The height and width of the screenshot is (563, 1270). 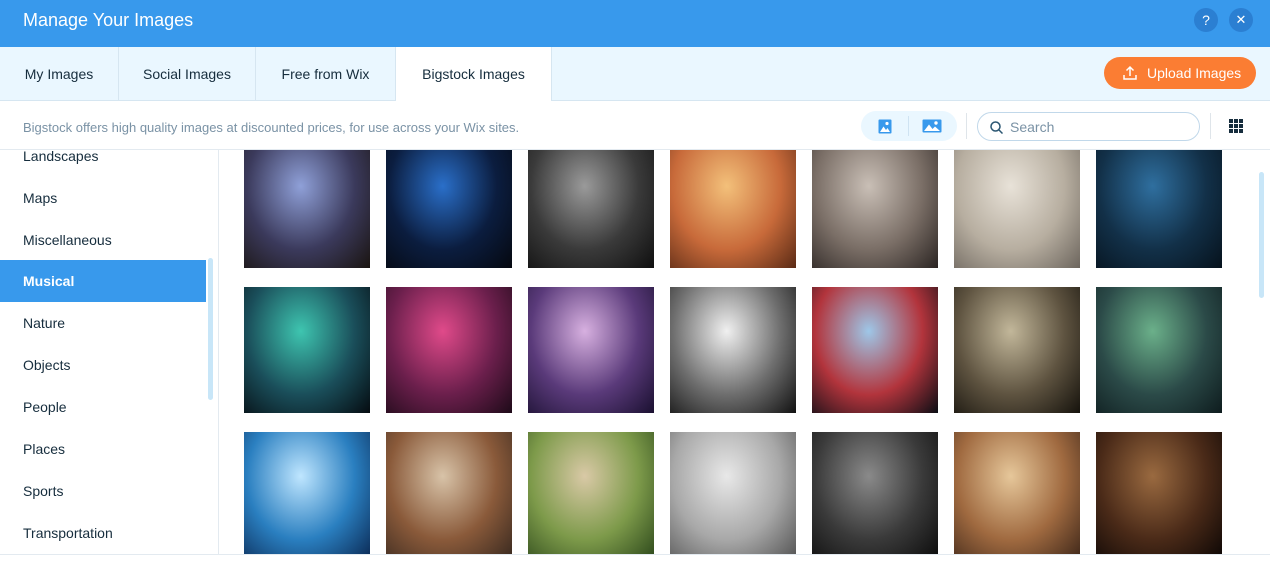 What do you see at coordinates (103, 407) in the screenshot?
I see `category-people: People` at bounding box center [103, 407].